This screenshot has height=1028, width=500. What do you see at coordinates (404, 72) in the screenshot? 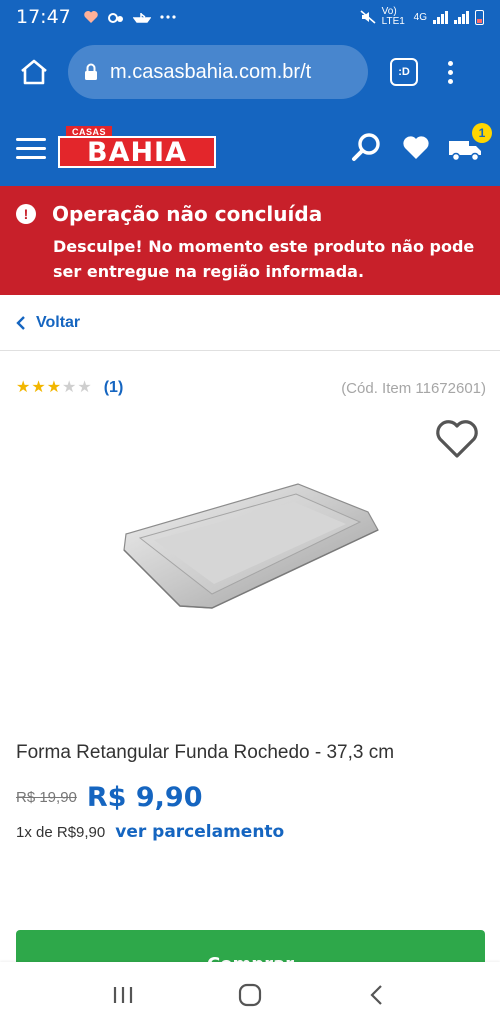
I see `tabs-button: :D` at bounding box center [404, 72].